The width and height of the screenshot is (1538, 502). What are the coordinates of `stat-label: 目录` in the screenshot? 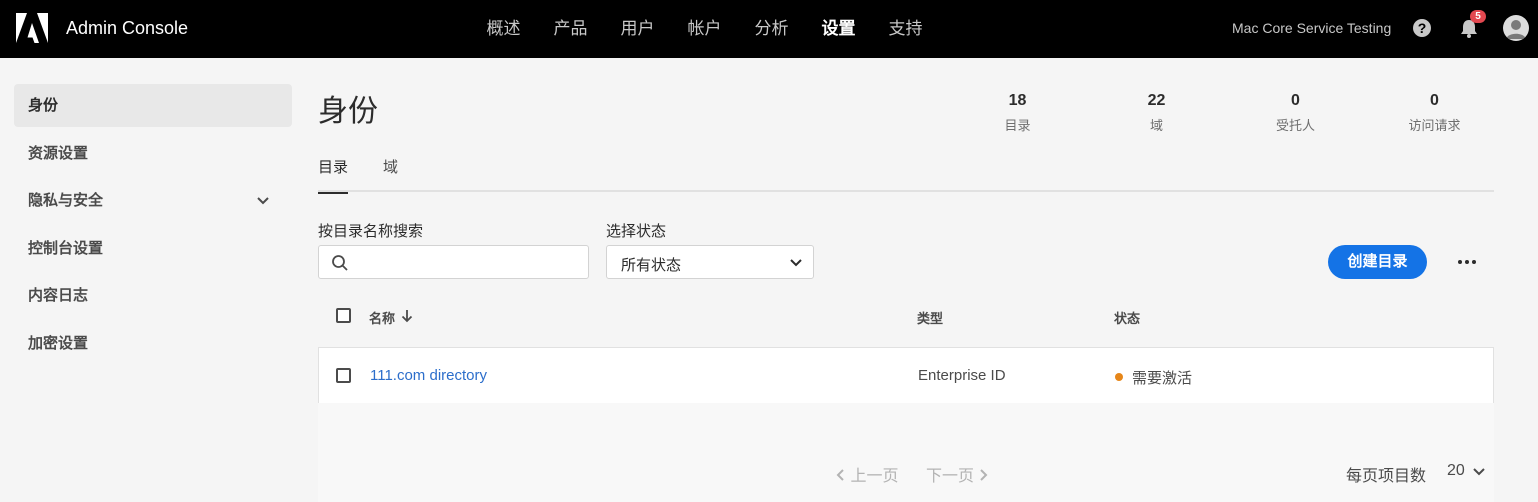 It's located at (1017, 125).